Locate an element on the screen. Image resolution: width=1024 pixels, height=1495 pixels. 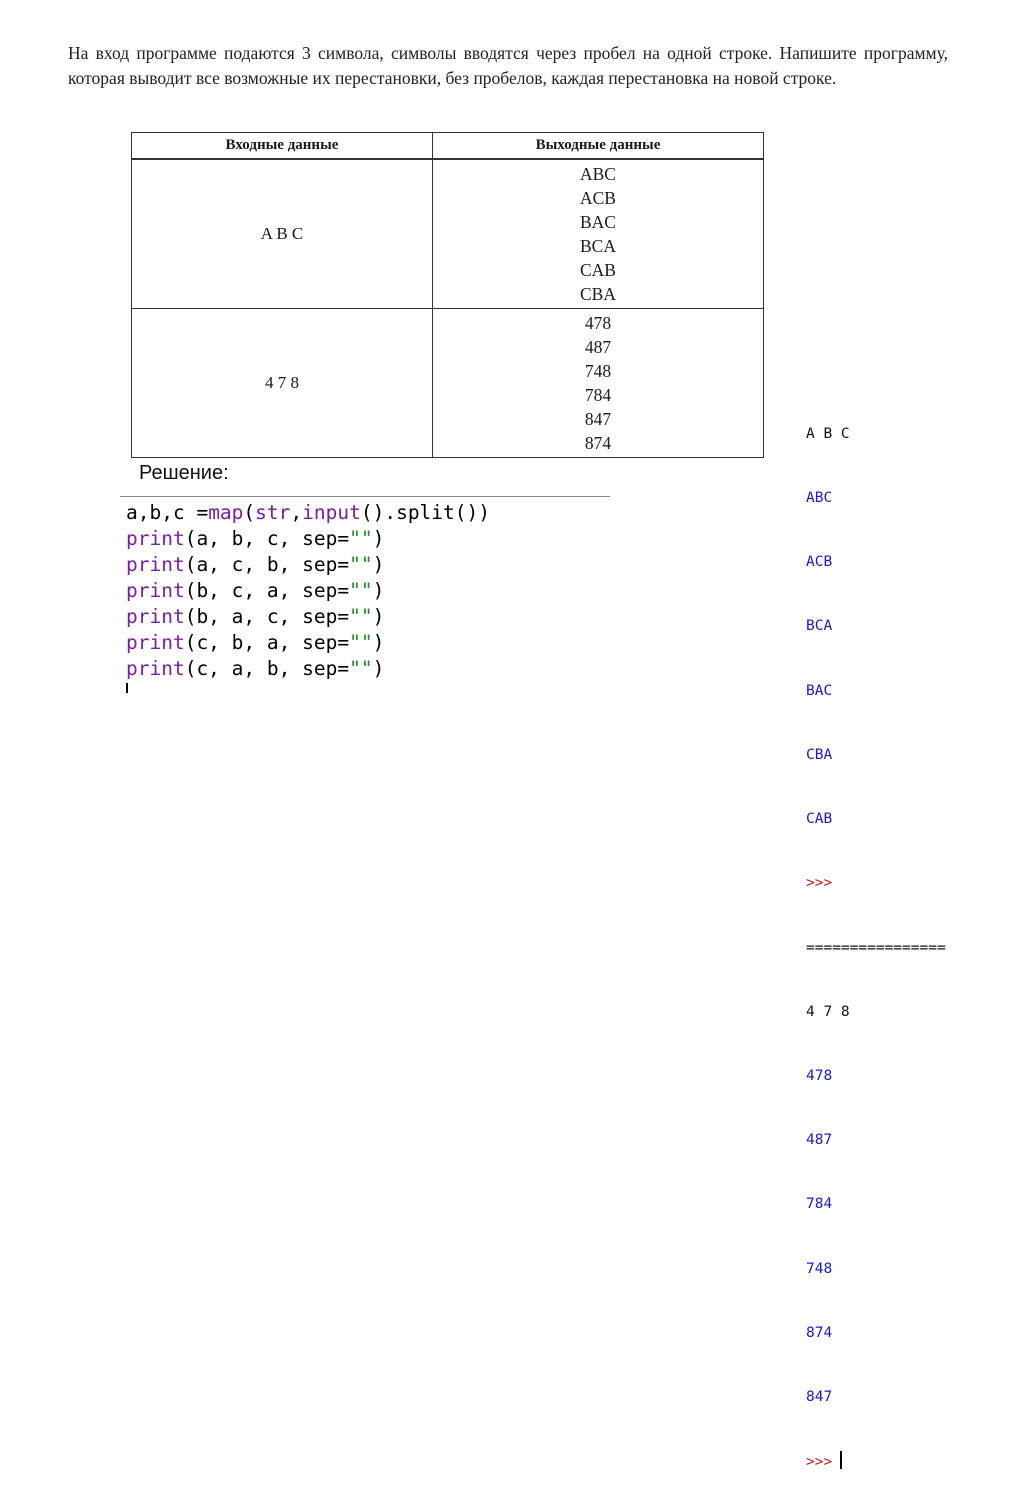
solution-heading: Решение: is located at coordinates (184, 473).